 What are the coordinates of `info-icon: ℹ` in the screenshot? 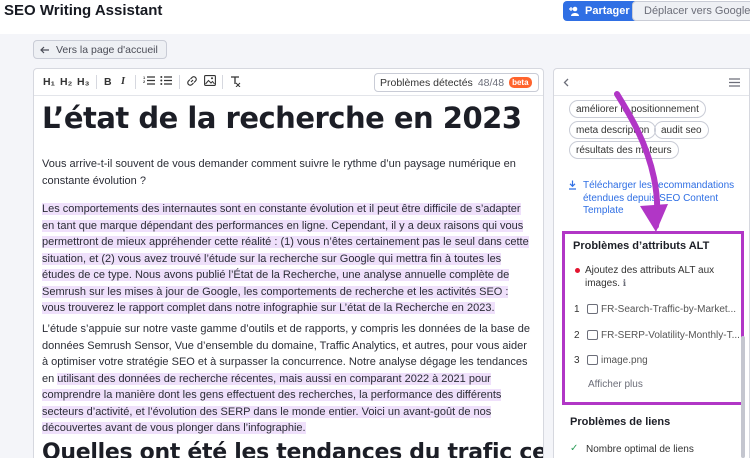 It's located at (624, 283).